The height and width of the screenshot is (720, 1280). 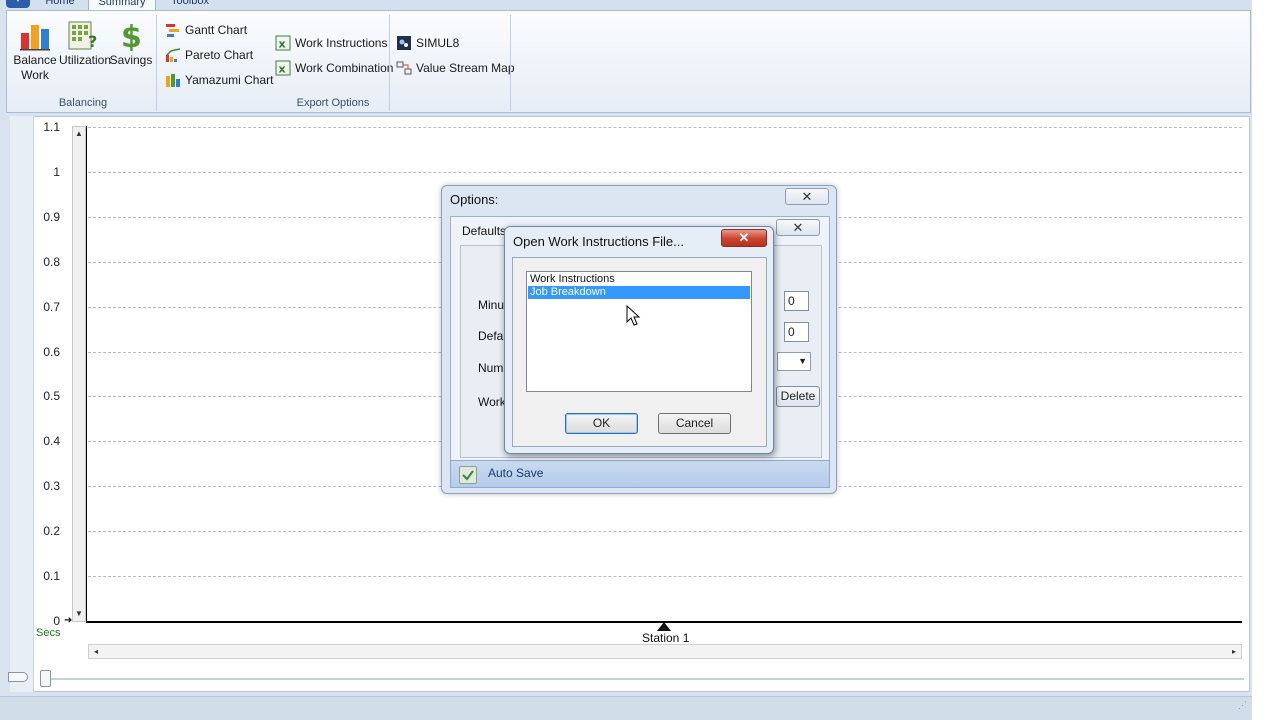 What do you see at coordinates (796, 332) in the screenshot?
I see `default-field: 0` at bounding box center [796, 332].